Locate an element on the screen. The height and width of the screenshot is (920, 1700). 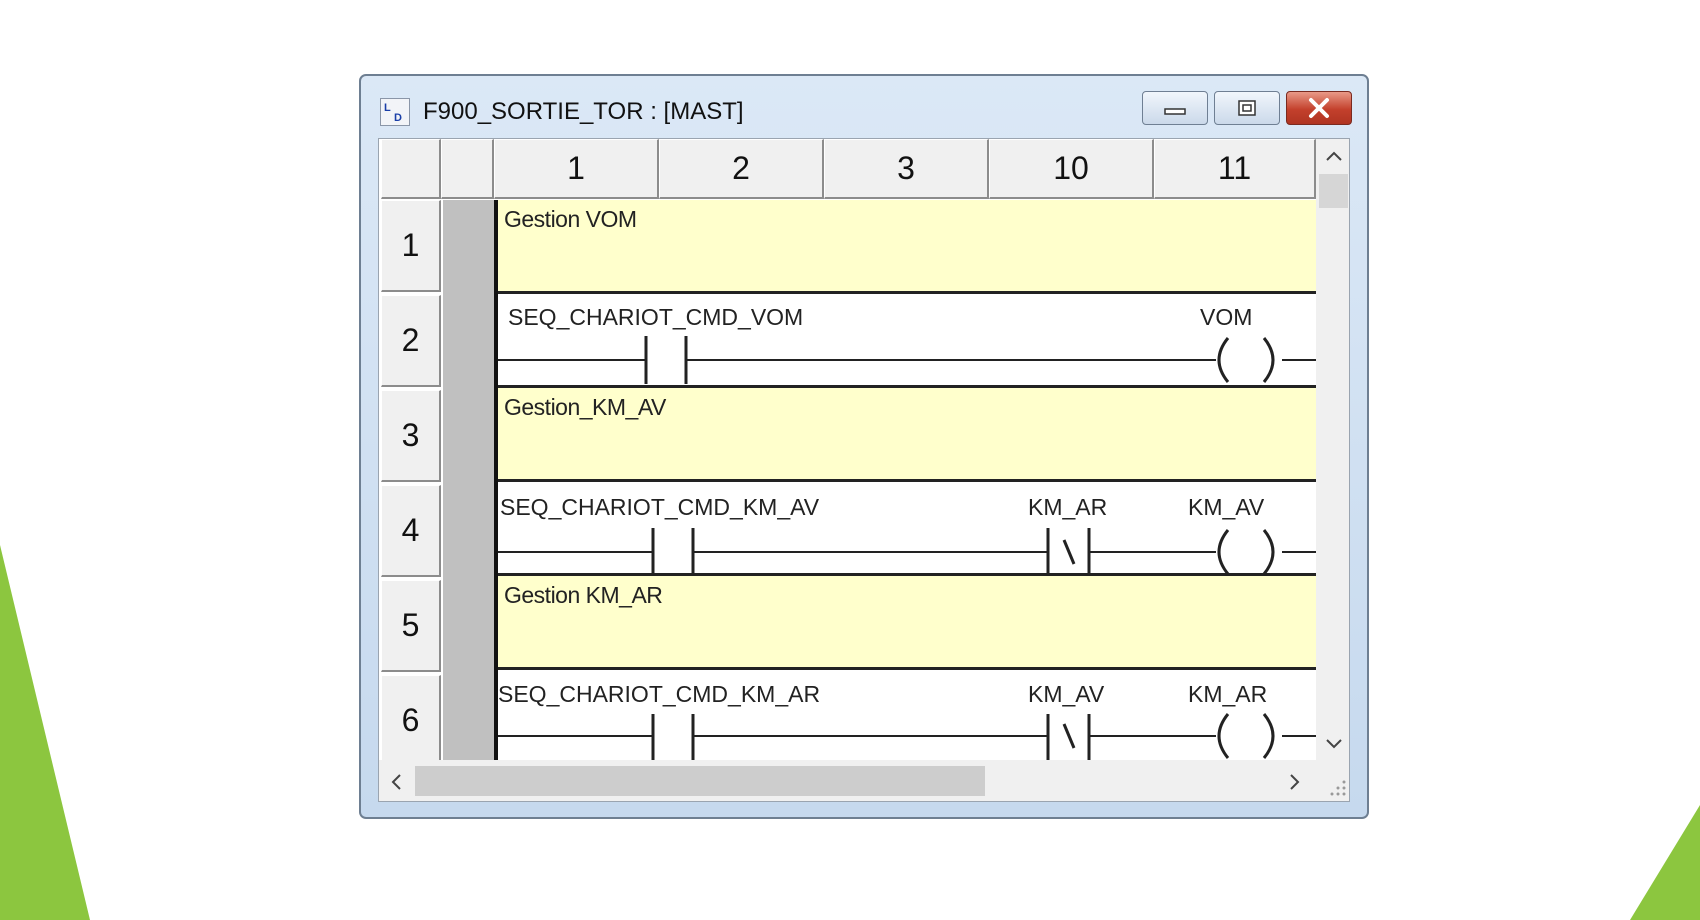
horizontal-scrollbar is located at coordinates (847, 780).